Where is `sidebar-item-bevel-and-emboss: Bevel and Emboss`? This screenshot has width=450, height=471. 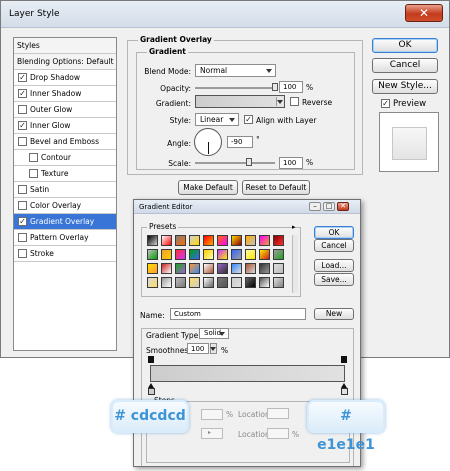 sidebar-item-bevel-and-emboss: Bevel and Emboss is located at coordinates (65, 142).